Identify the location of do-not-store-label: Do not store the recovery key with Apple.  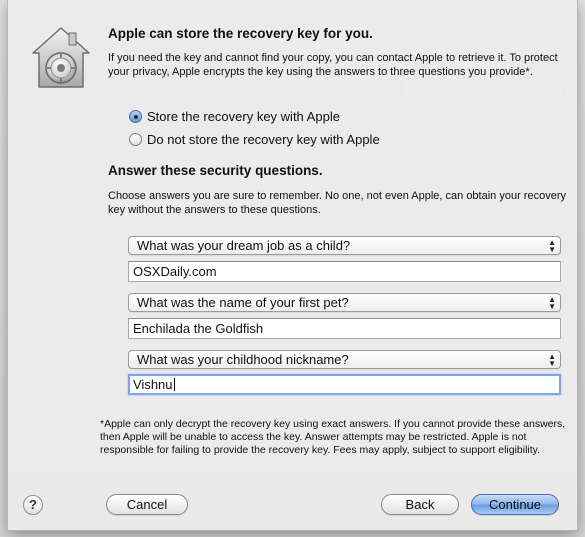
(263, 139).